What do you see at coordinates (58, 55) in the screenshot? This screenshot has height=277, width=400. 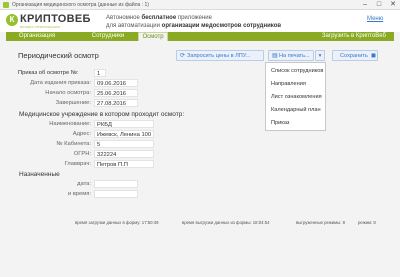 I see `page-title: Периодический осмотр` at bounding box center [58, 55].